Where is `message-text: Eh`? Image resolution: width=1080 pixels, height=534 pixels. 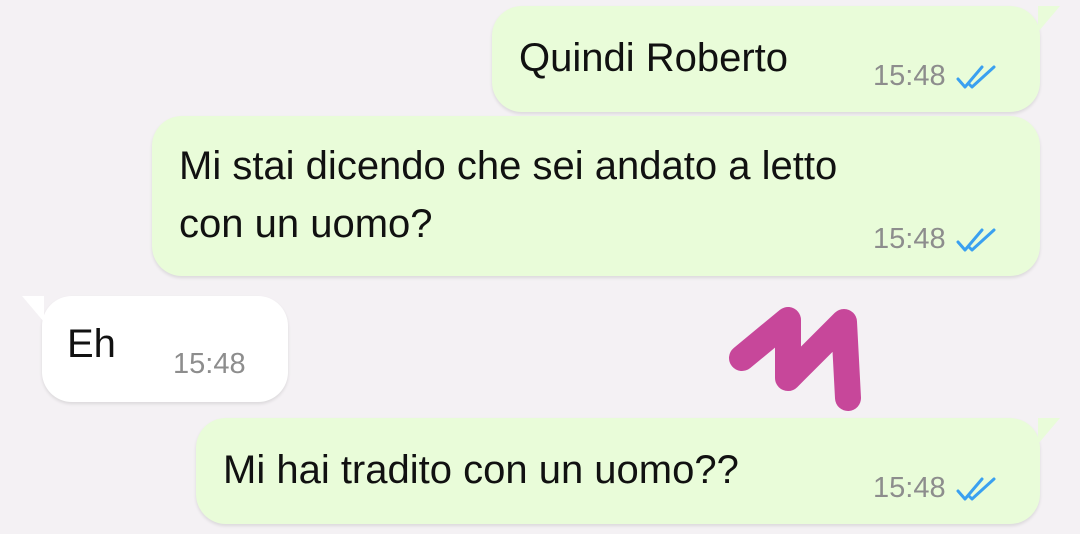
message-text: Eh is located at coordinates (91, 344).